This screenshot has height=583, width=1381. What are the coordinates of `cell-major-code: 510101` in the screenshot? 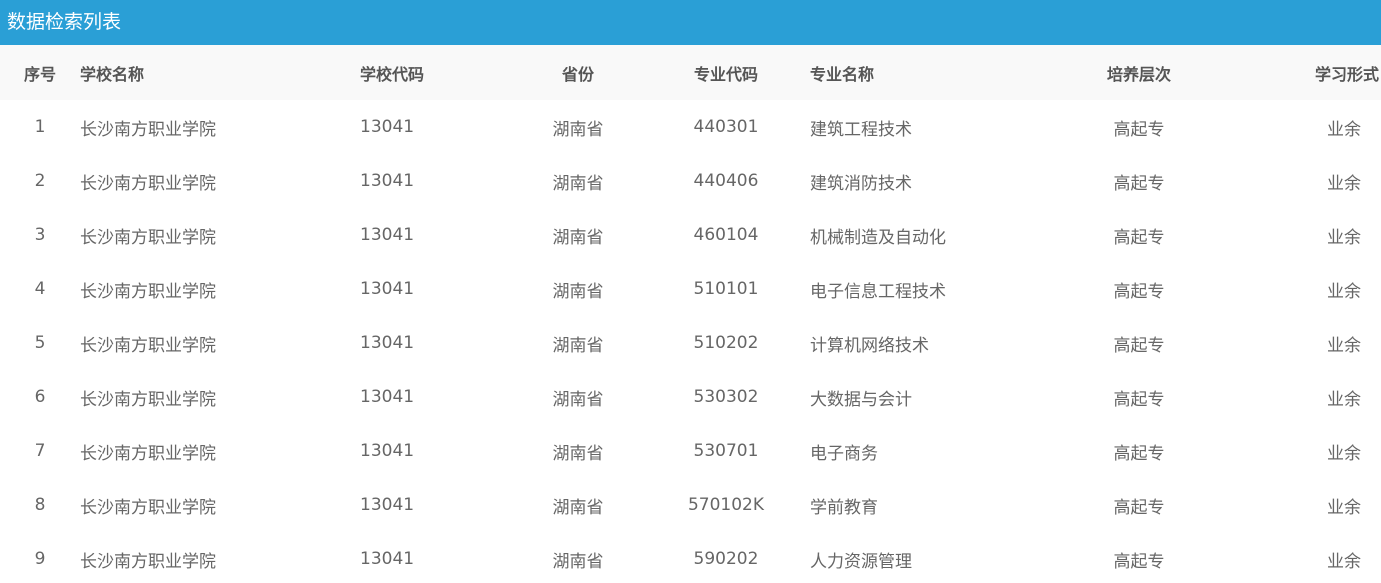 It's located at (726, 289).